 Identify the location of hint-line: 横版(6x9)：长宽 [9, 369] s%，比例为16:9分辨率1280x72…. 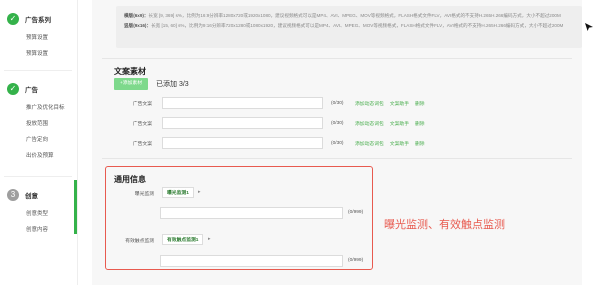
(349, 15).